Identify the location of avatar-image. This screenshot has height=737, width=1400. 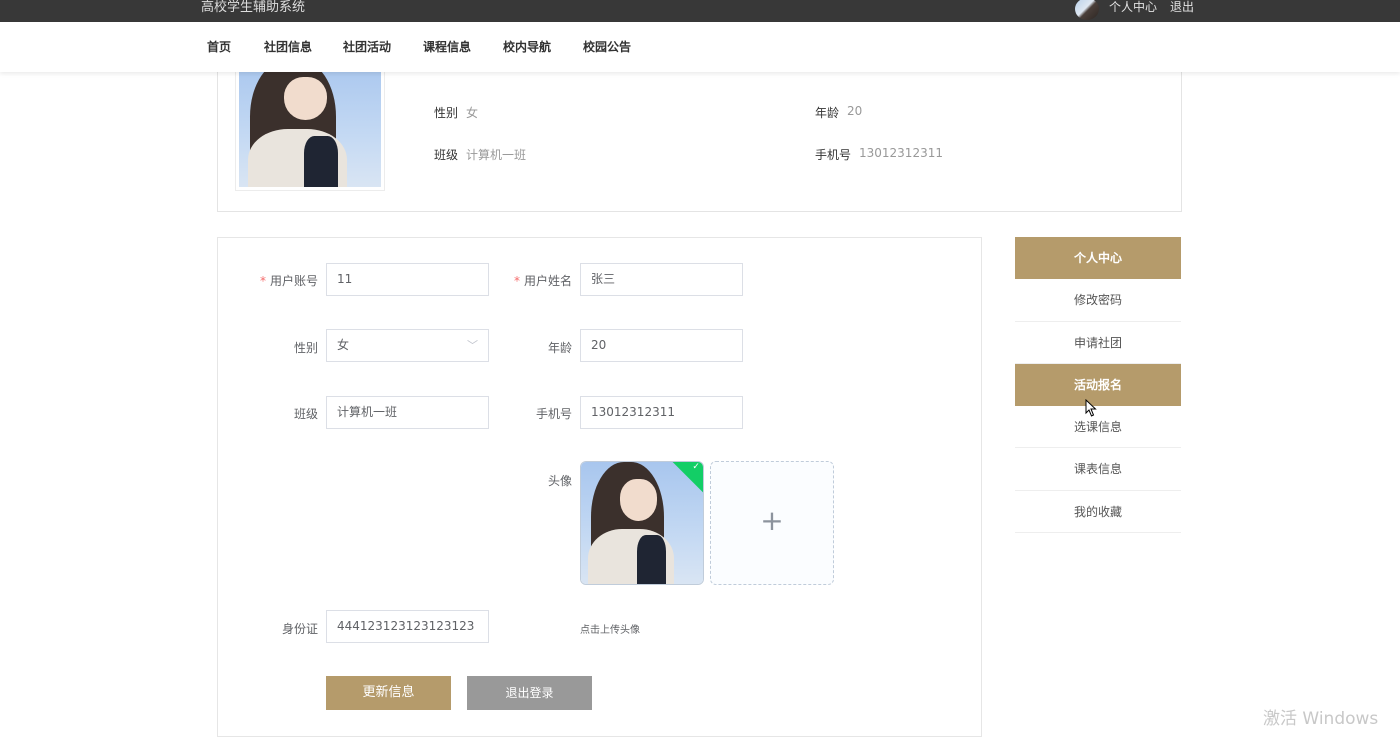
(642, 523).